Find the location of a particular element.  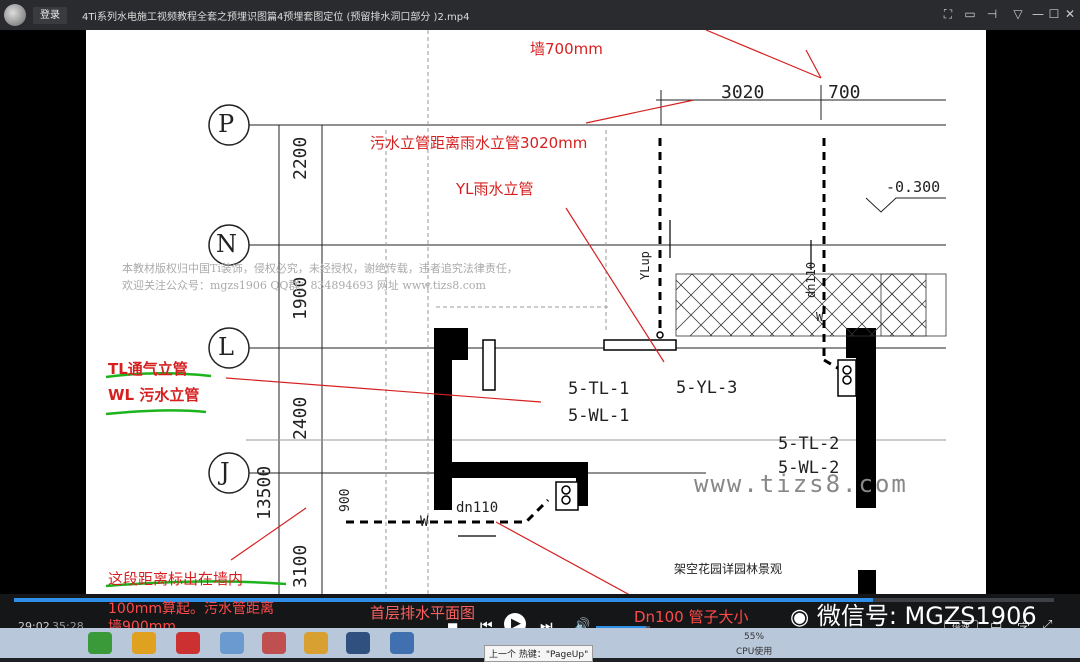

note-distance-2: 100mm算起。污水管距离 is located at coordinates (191, 609).